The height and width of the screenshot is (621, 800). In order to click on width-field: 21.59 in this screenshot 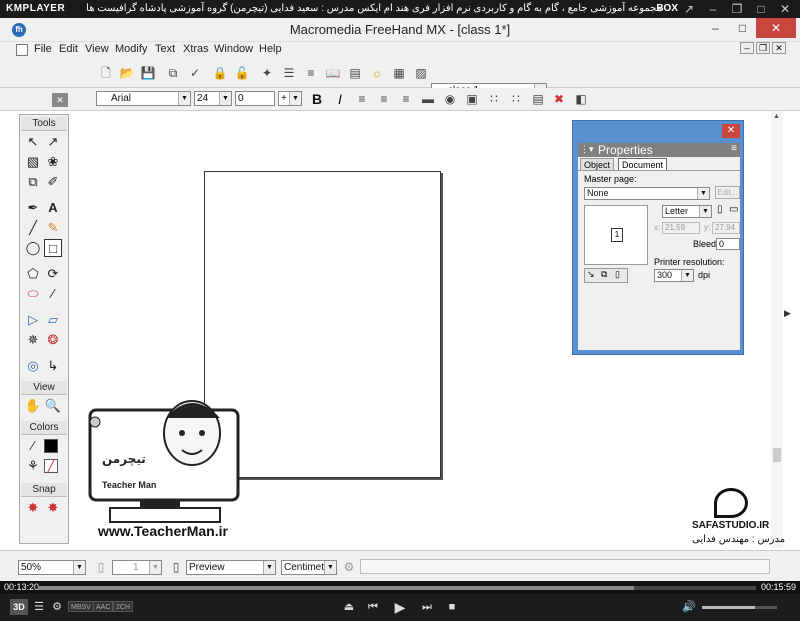, I will do `click(681, 228)`.